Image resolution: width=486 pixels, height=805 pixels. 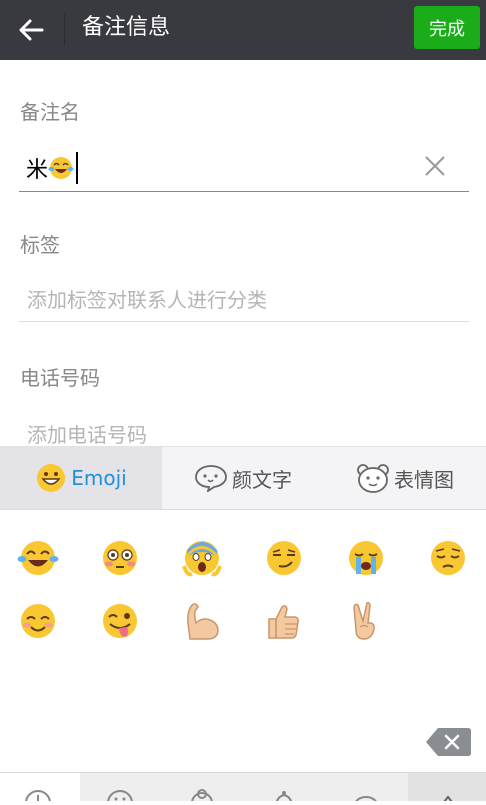 I want to click on crying-emoji, so click(x=366, y=558).